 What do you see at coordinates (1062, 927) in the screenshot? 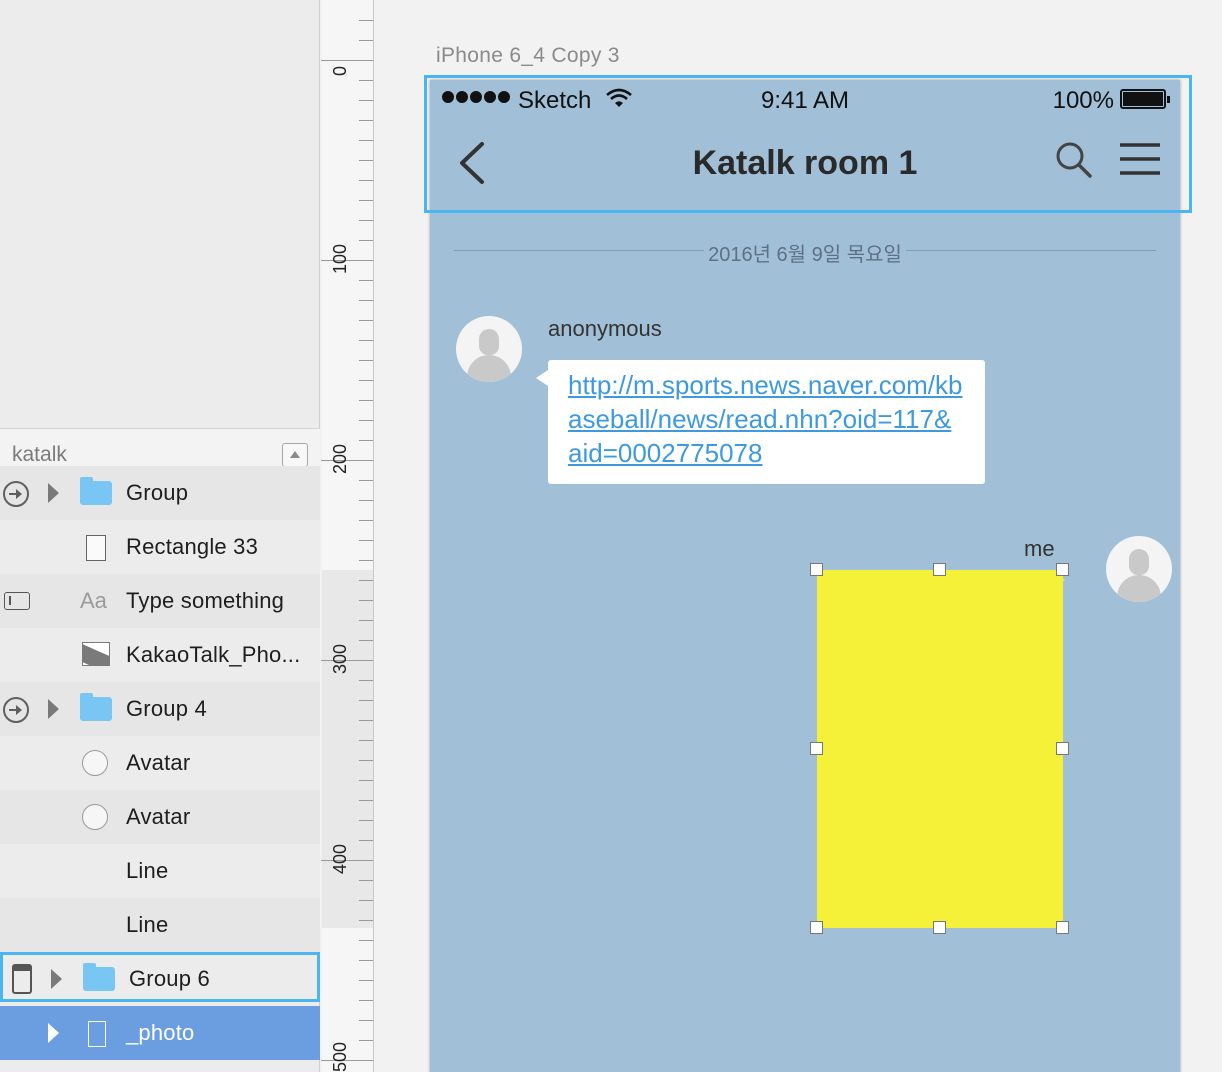
I see `resize-handle-bottom-right` at bounding box center [1062, 927].